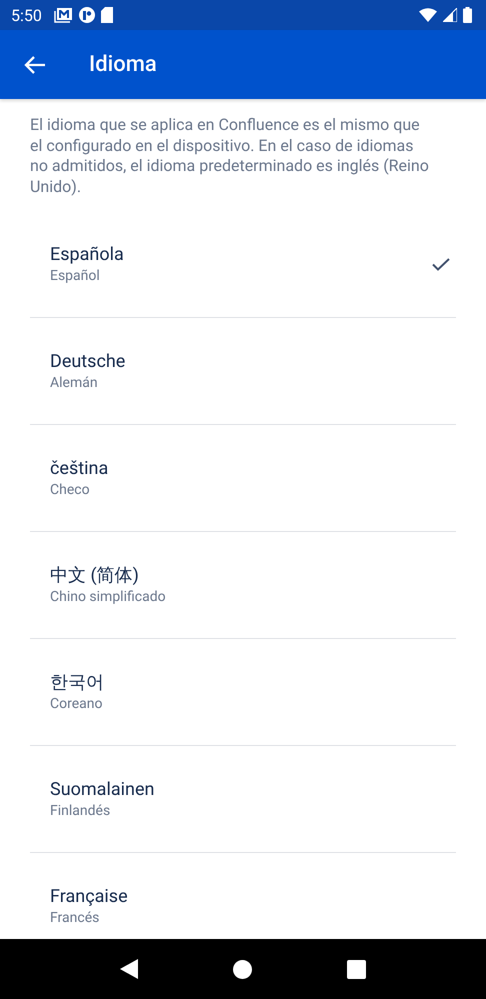 This screenshot has height=999, width=486. I want to click on status-time: 5:50, so click(26, 15).